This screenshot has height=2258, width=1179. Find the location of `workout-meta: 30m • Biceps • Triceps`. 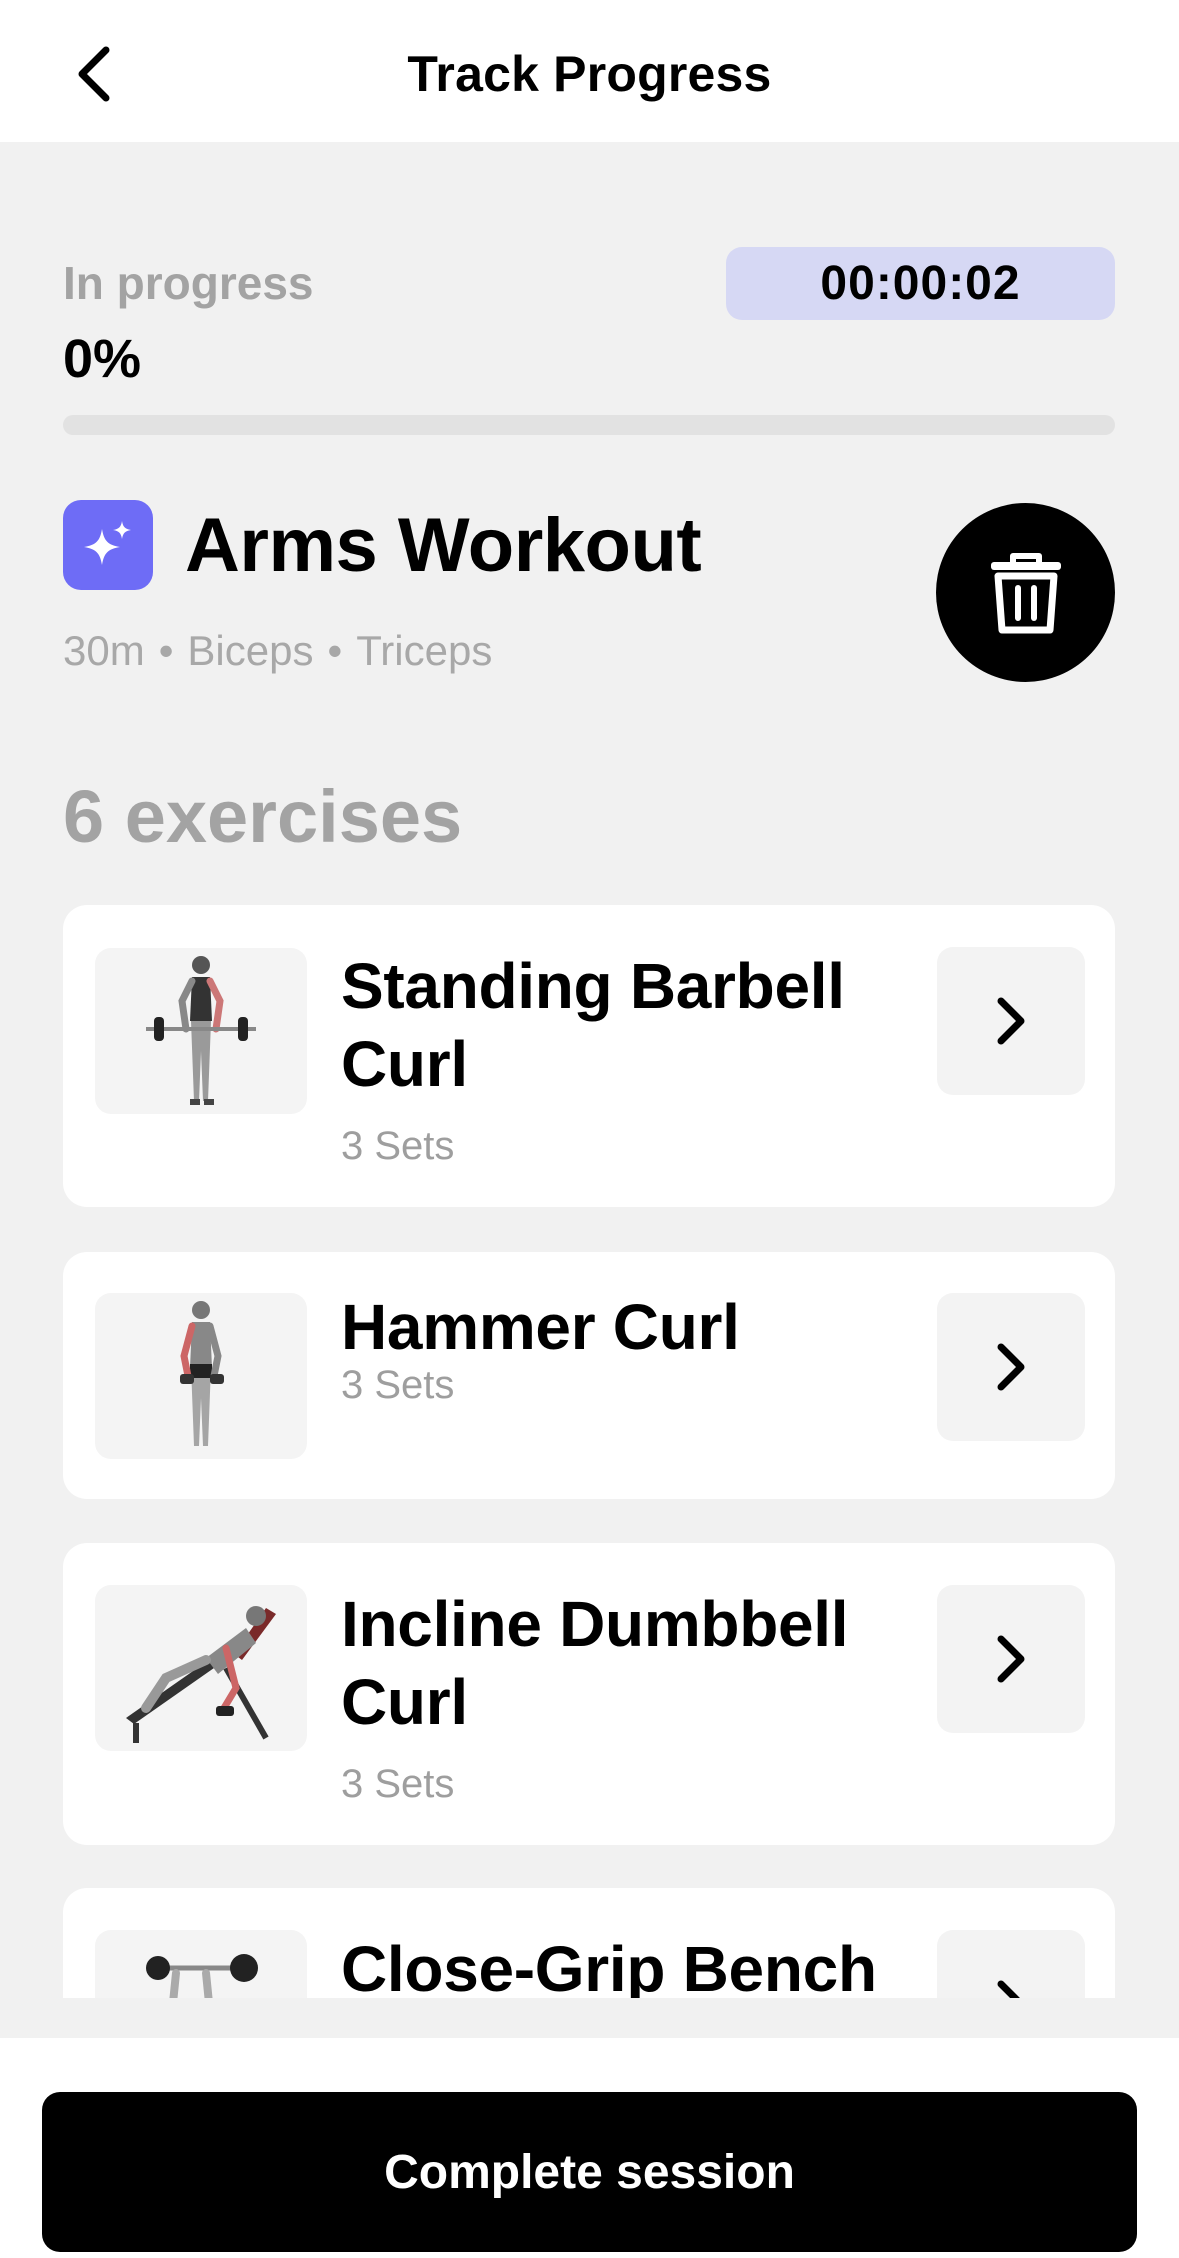

workout-meta: 30m • Biceps • Triceps is located at coordinates (277, 651).